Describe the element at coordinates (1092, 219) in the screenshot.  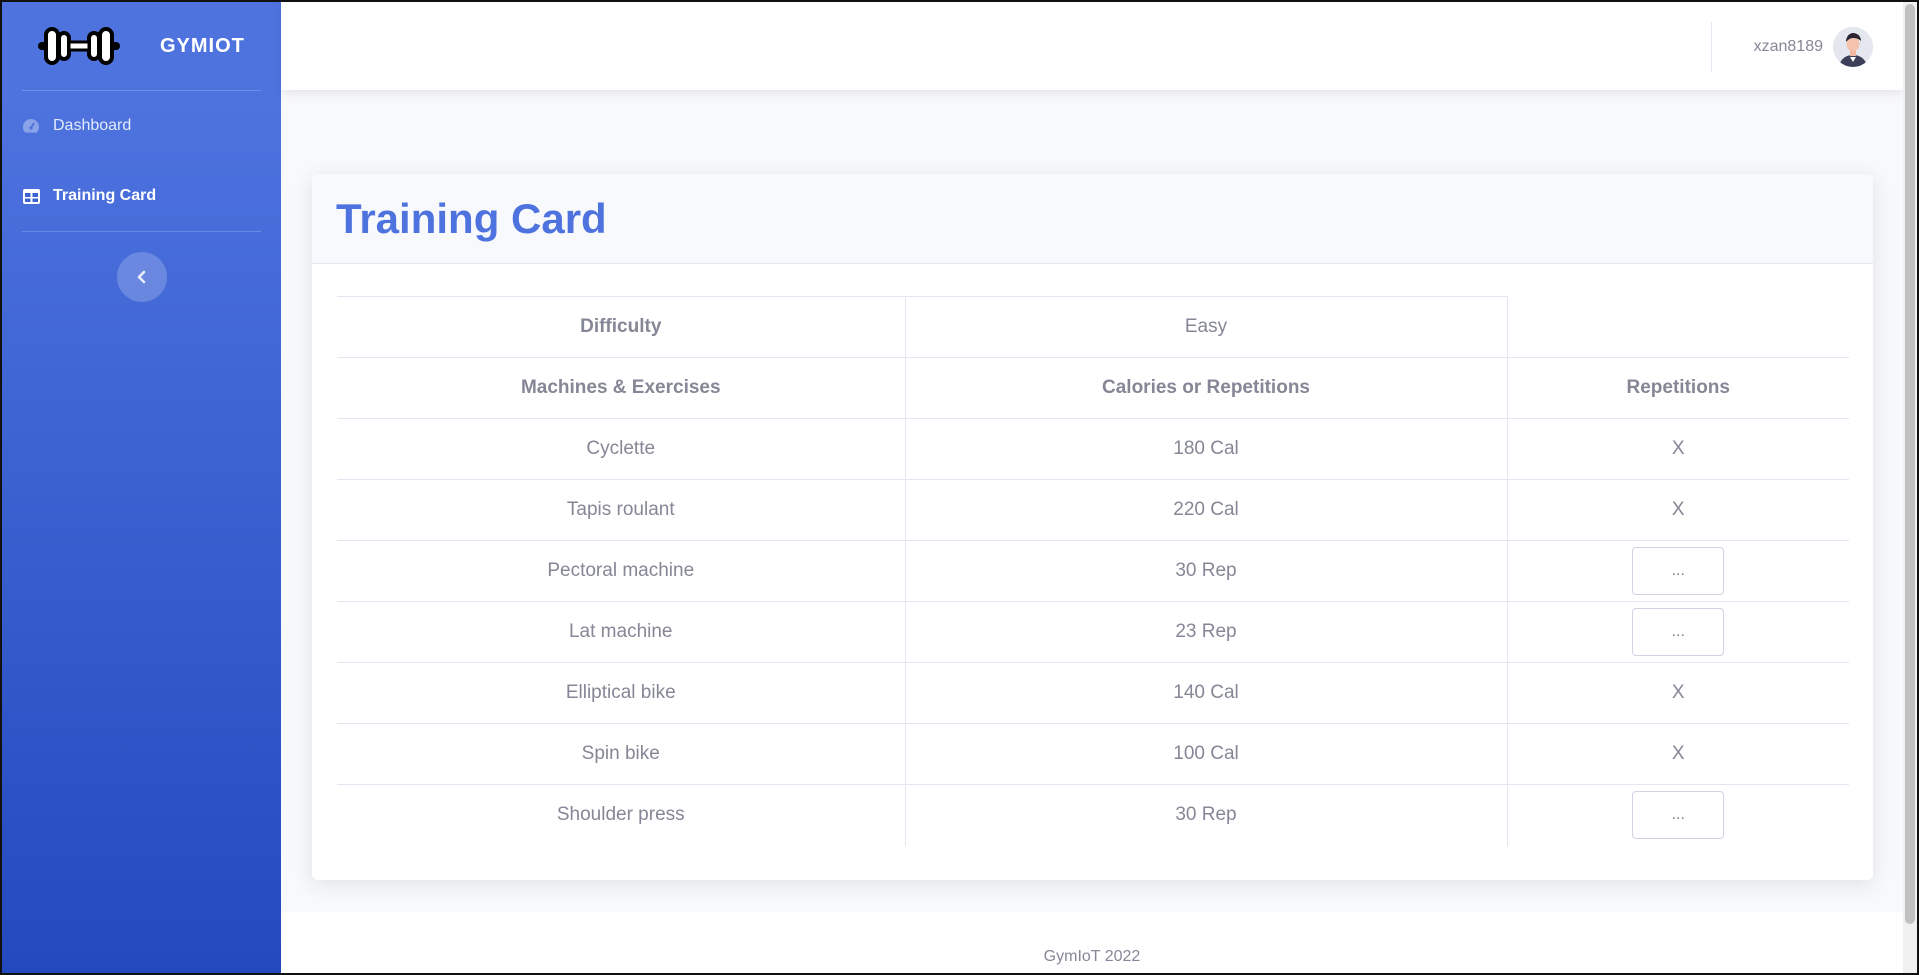
I see `card-header: Training Card` at that location.